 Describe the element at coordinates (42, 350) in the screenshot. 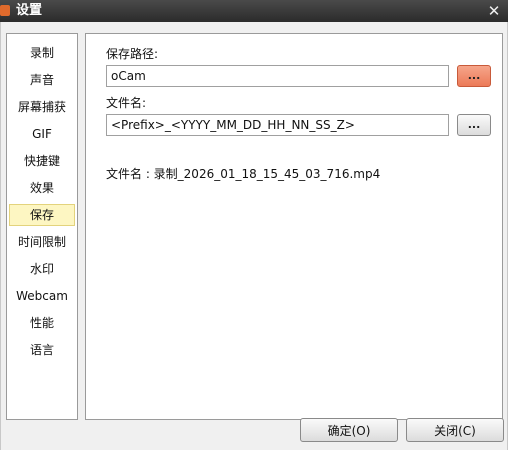

I see `sidebar-item-language: 语言` at that location.